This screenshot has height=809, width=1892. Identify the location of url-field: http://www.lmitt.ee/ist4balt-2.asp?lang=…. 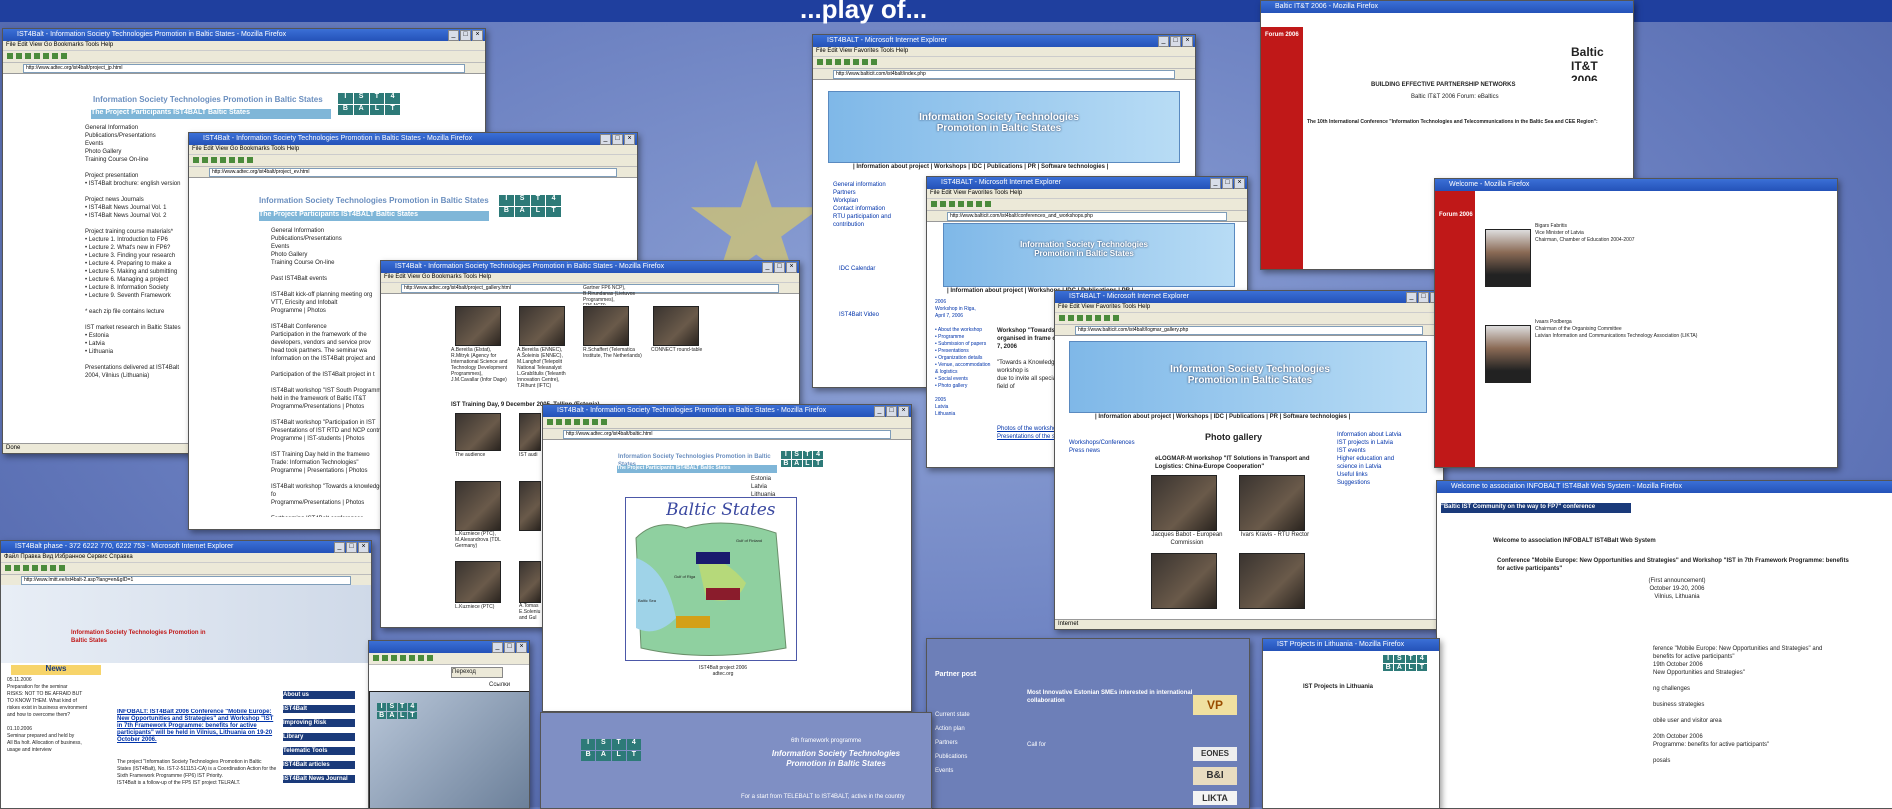
(186, 580).